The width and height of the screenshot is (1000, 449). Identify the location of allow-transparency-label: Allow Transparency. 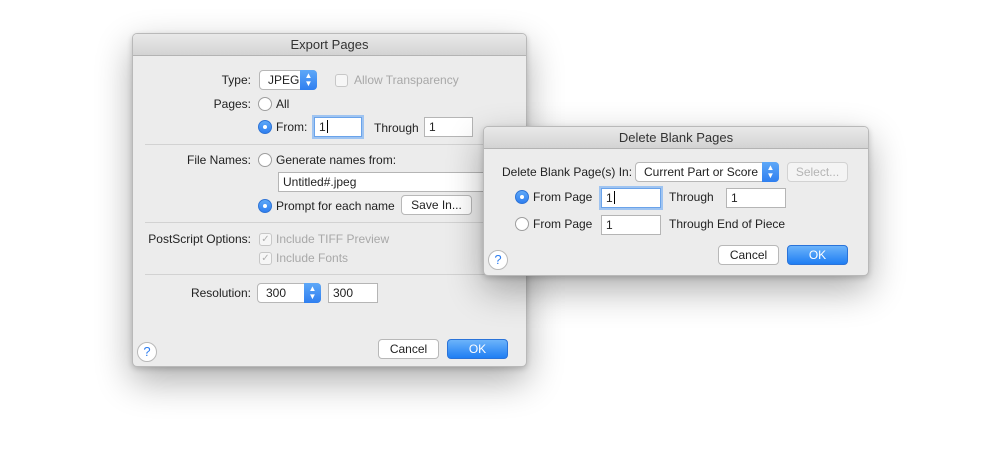
(406, 80).